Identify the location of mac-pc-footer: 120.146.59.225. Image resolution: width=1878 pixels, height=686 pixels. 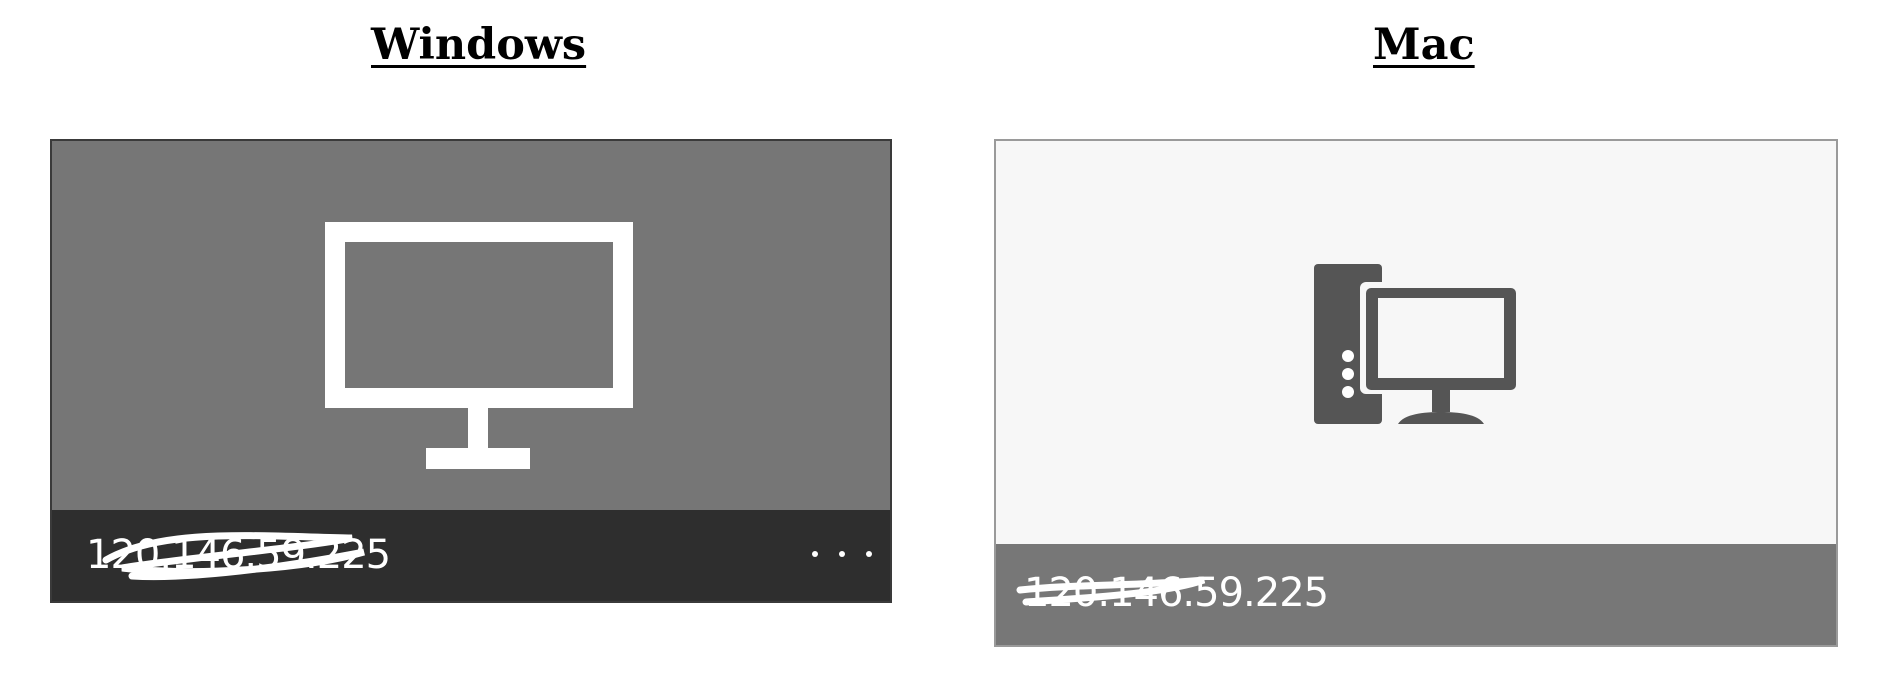
(1416, 594).